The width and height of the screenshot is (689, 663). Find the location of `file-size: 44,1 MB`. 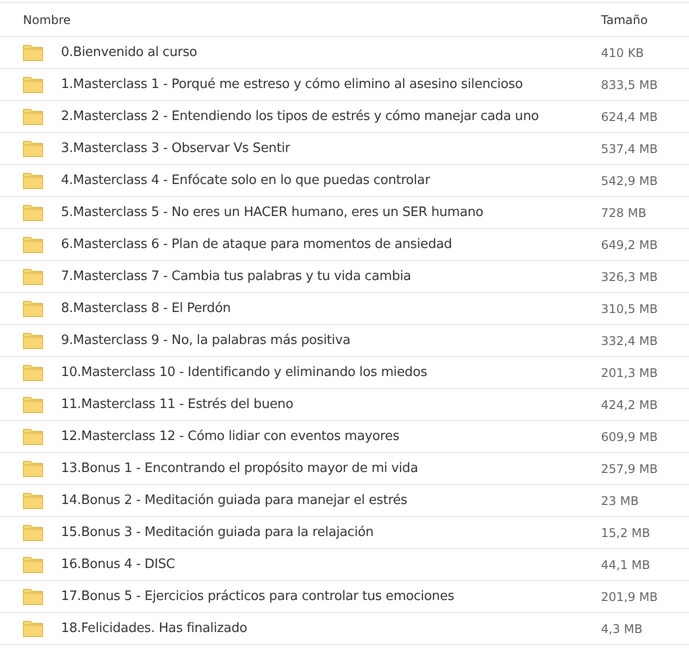

file-size: 44,1 MB is located at coordinates (625, 565).